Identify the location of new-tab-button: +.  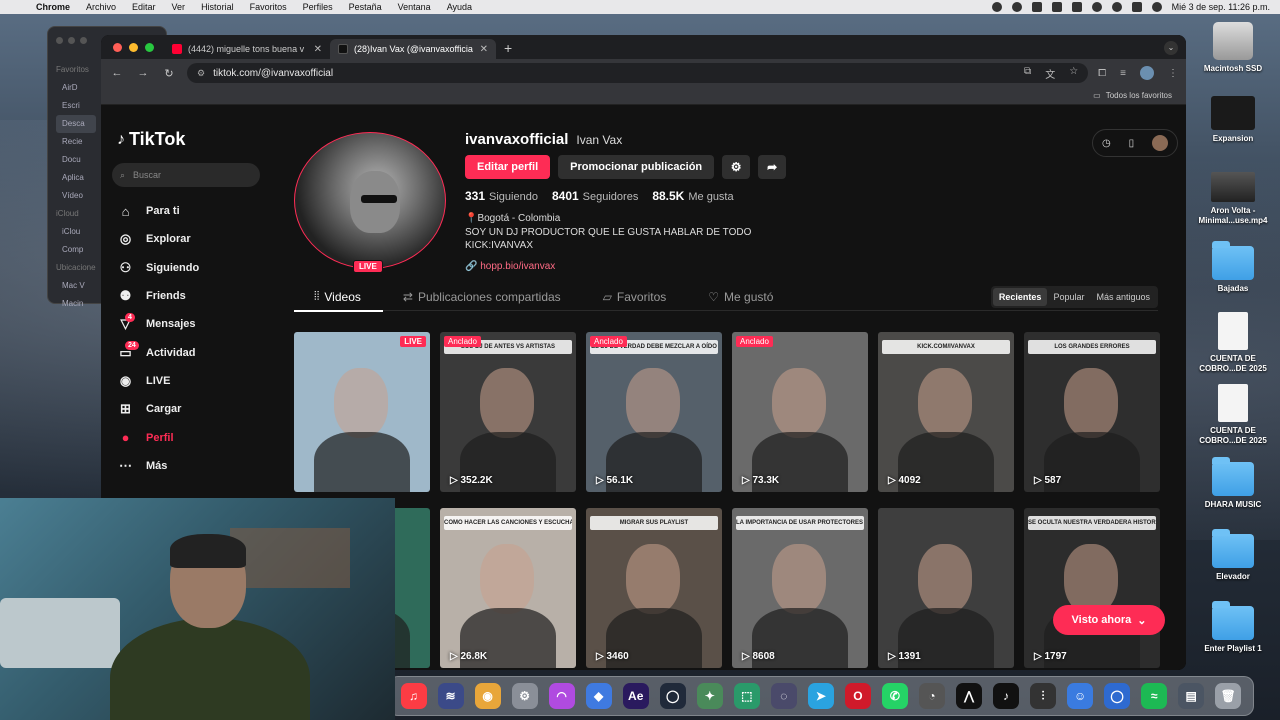
(508, 49).